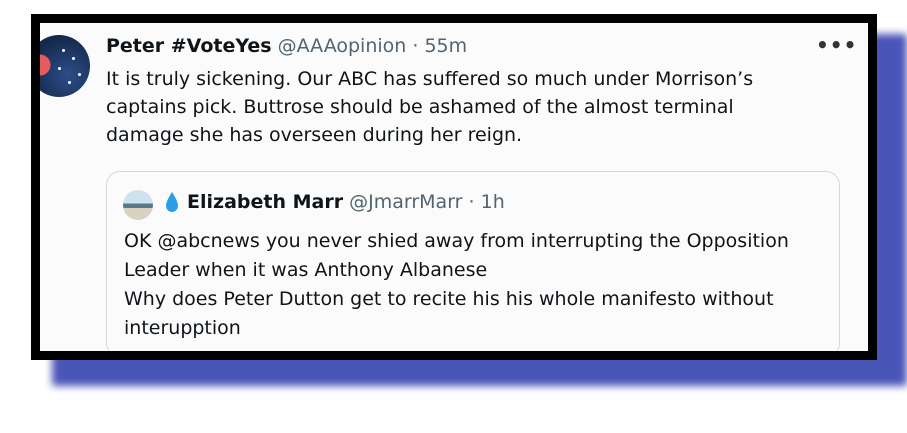 The image size is (907, 433). What do you see at coordinates (65, 66) in the screenshot?
I see `author-avatar` at bounding box center [65, 66].